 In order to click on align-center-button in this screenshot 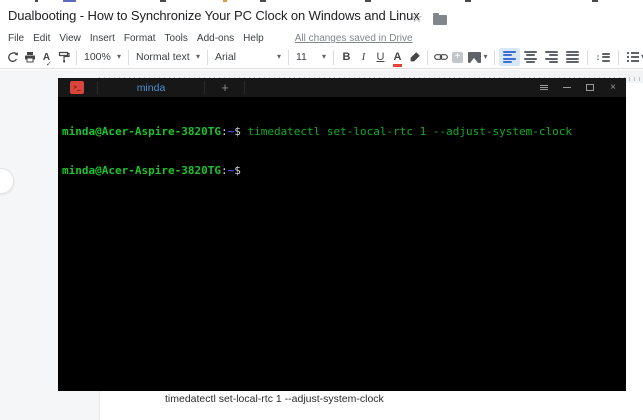, I will do `click(530, 57)`.